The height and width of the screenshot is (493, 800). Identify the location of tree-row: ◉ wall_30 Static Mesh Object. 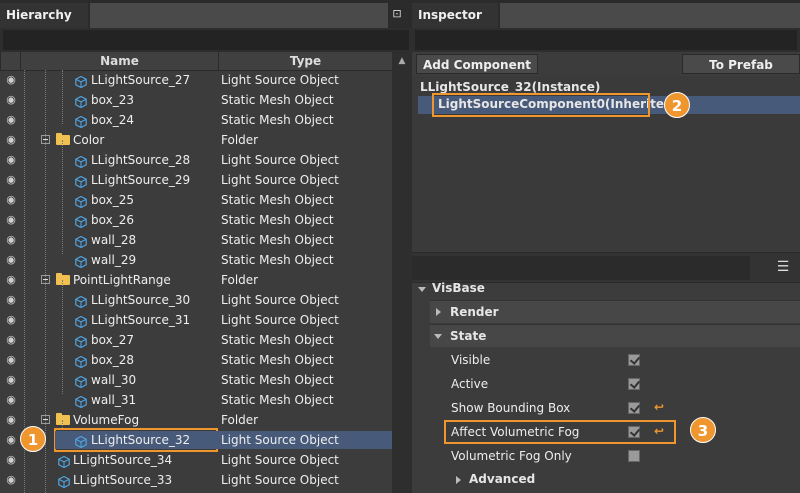
(196, 380).